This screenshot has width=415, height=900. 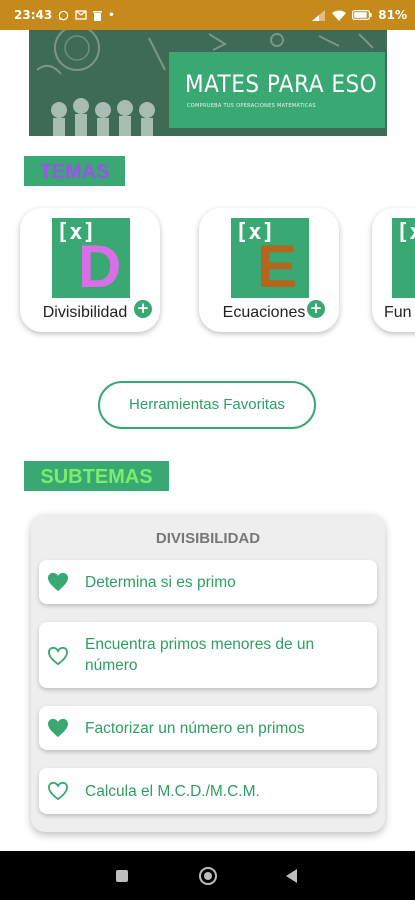 I want to click on tile-letter: E, so click(x=277, y=266).